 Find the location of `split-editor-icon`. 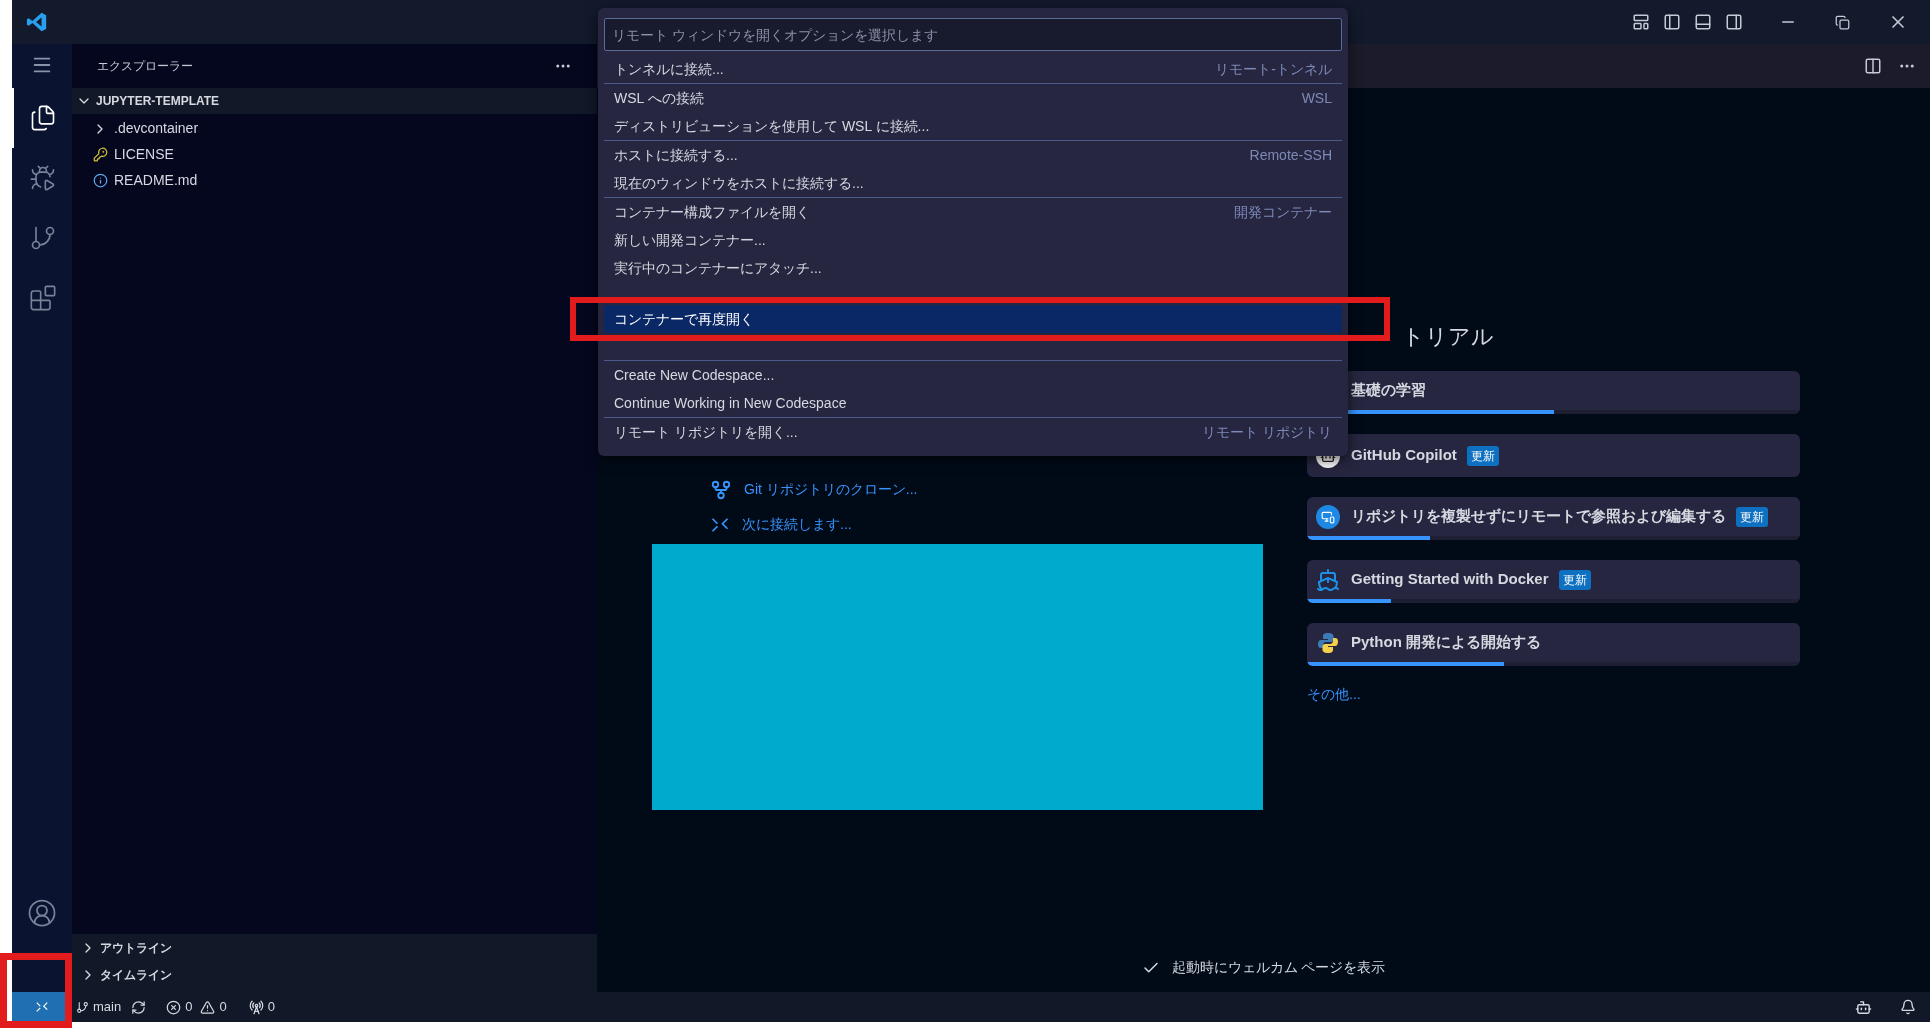

split-editor-icon is located at coordinates (1873, 66).